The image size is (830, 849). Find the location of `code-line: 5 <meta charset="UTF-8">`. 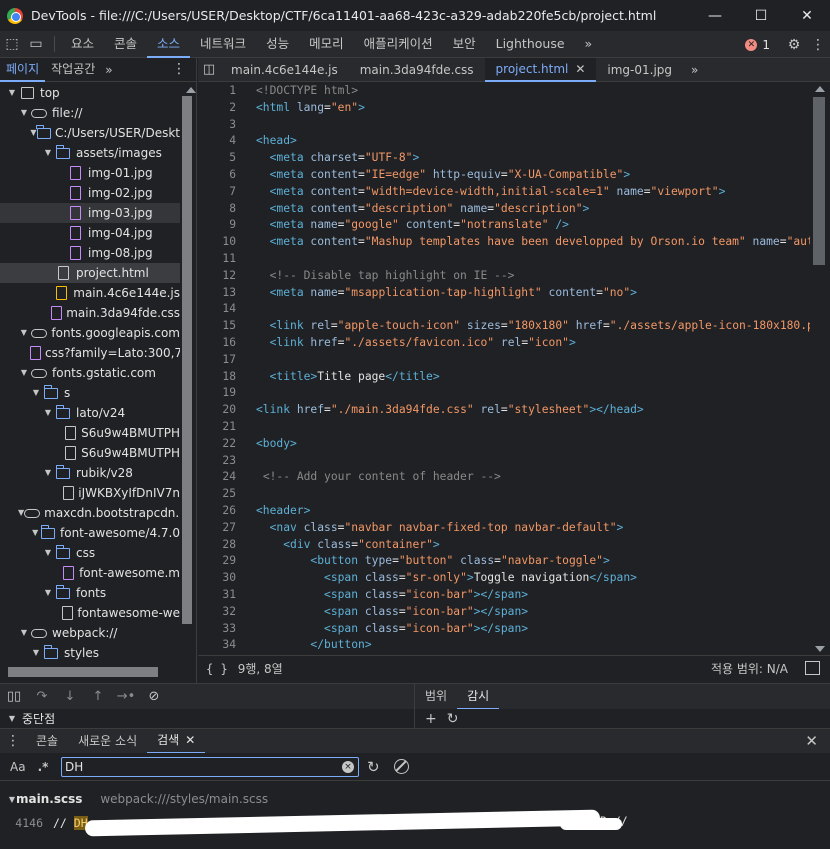

code-line: 5 <meta charset="UTF-8"> is located at coordinates (504, 158).